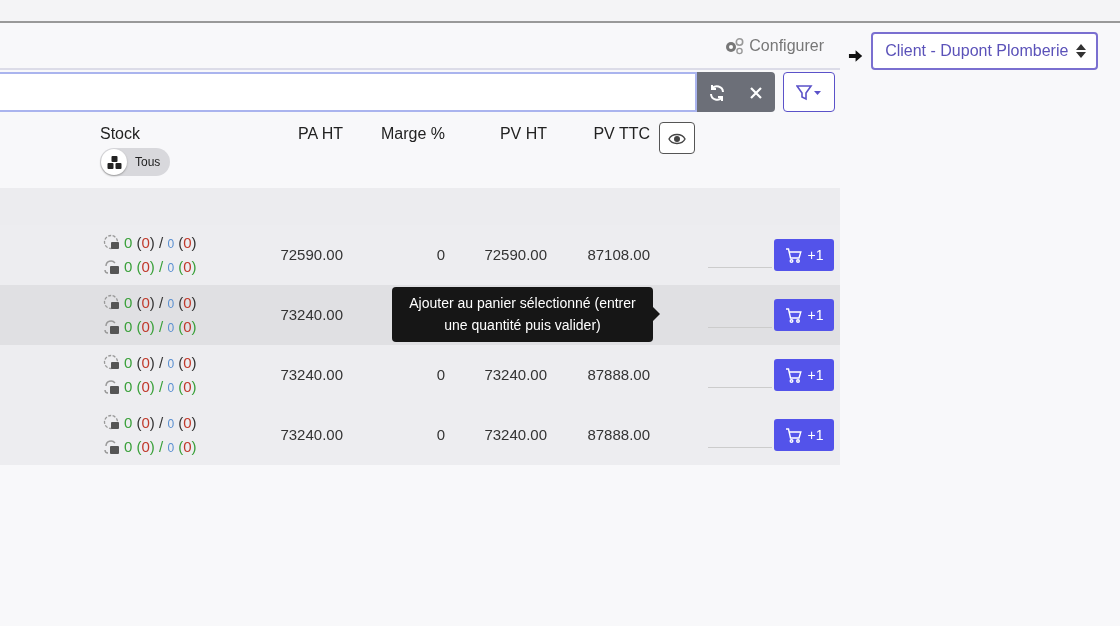  I want to click on search-field, so click(348, 92).